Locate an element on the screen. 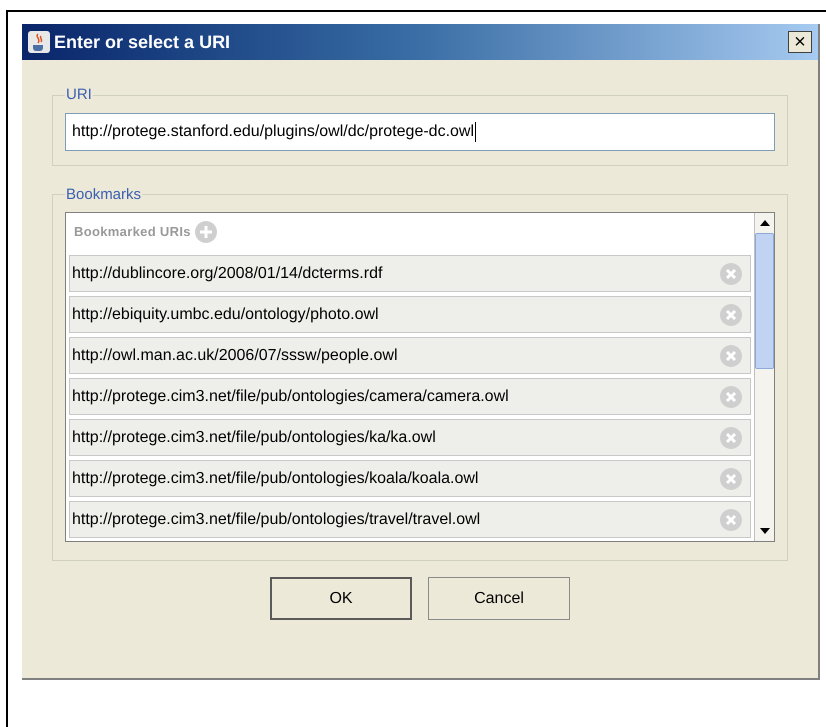 The width and height of the screenshot is (826, 727). group-label: URI is located at coordinates (79, 95).